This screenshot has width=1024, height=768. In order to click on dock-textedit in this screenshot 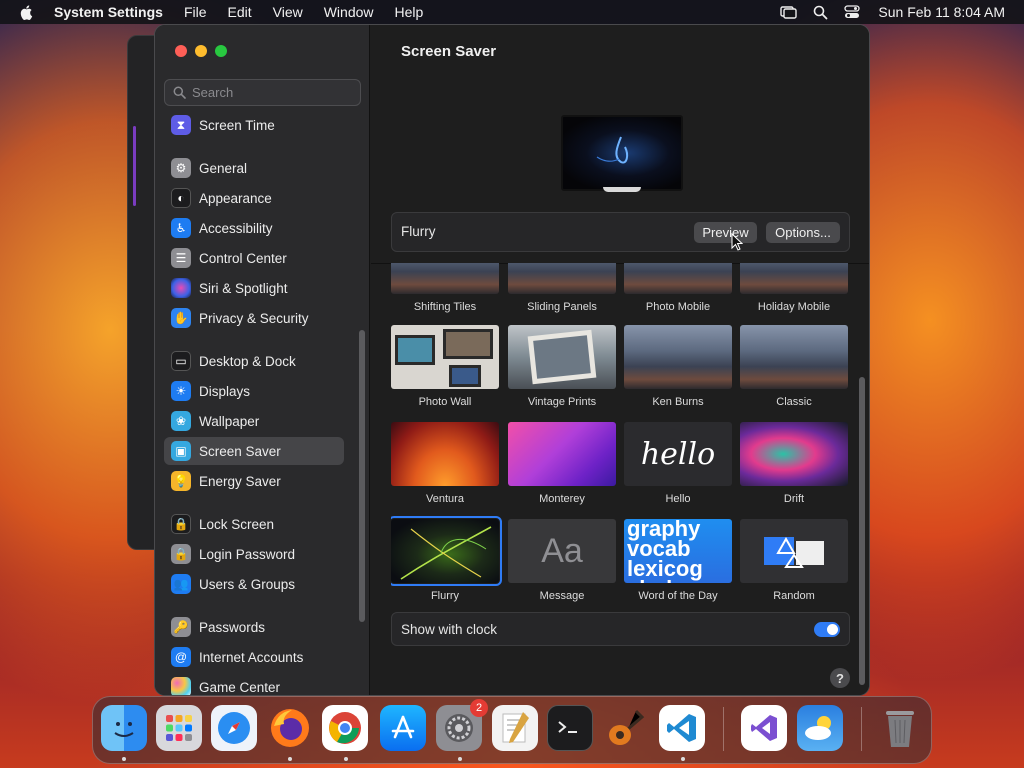, I will do `click(515, 728)`.